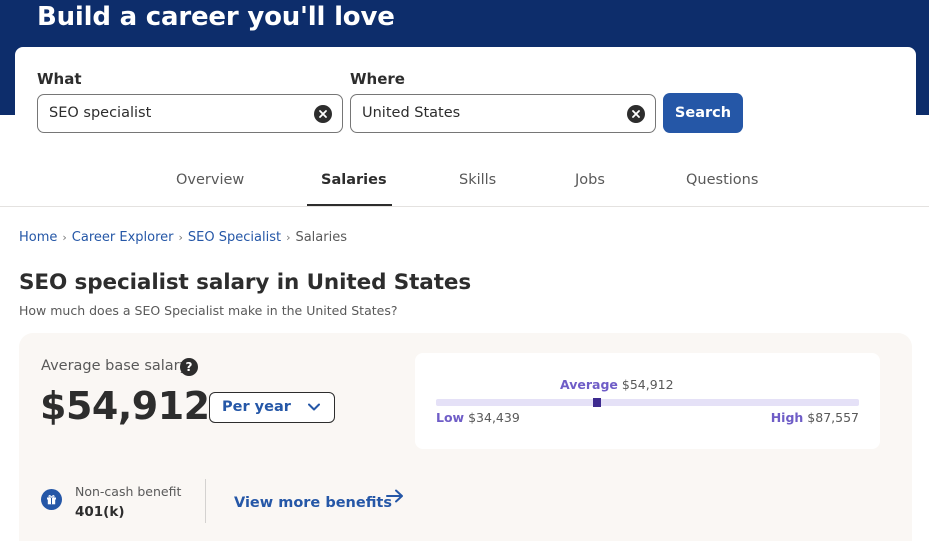  What do you see at coordinates (503, 113) in the screenshot?
I see `where-input: United States` at bounding box center [503, 113].